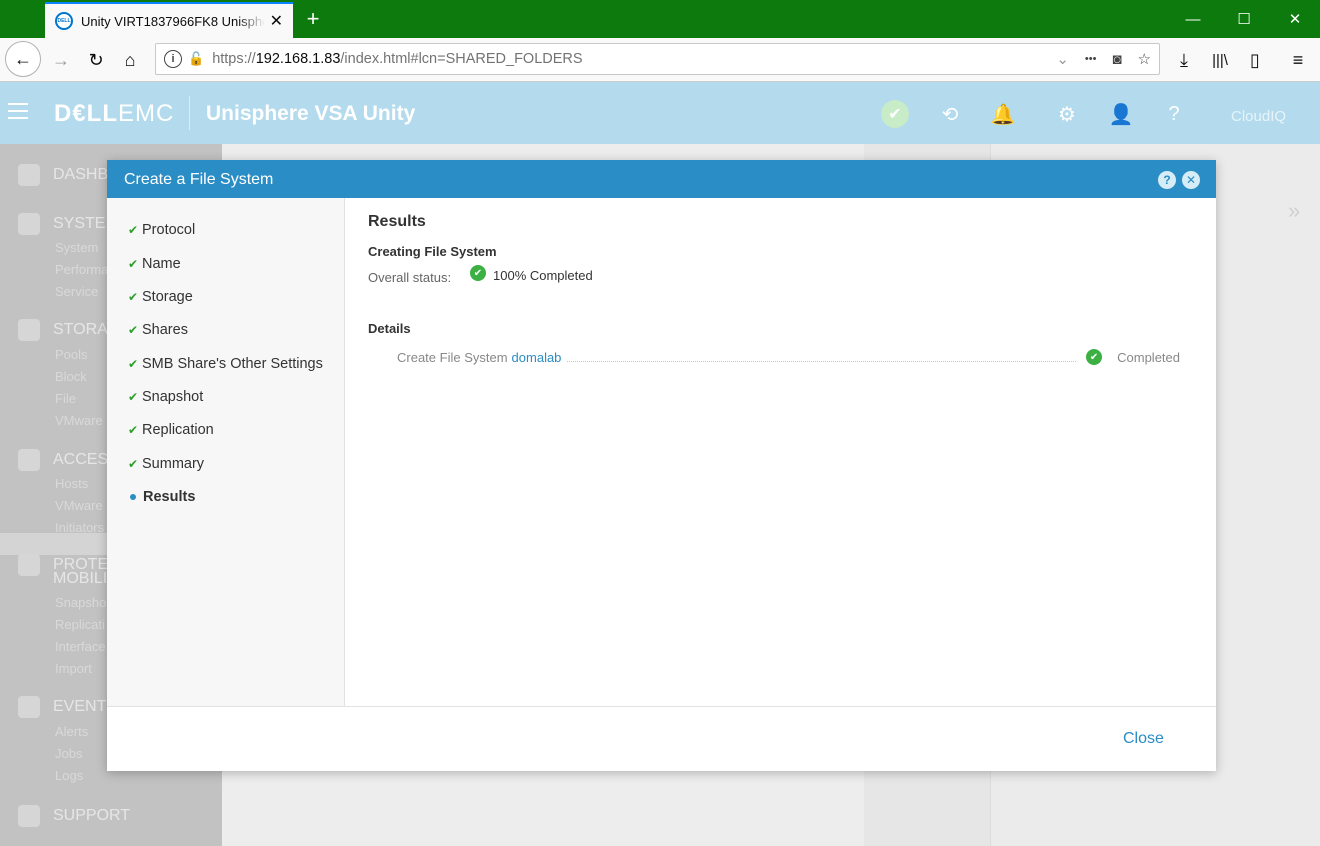 The height and width of the screenshot is (846, 1320). Describe the element at coordinates (79, 527) in the screenshot. I see `sidebar-item-initiators: Initiators` at that location.